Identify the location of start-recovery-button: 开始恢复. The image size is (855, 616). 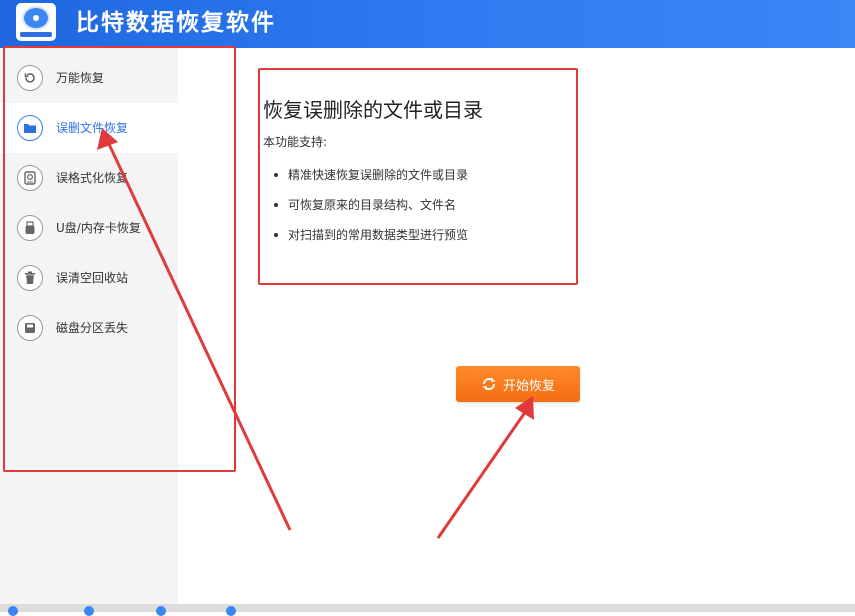
(518, 384).